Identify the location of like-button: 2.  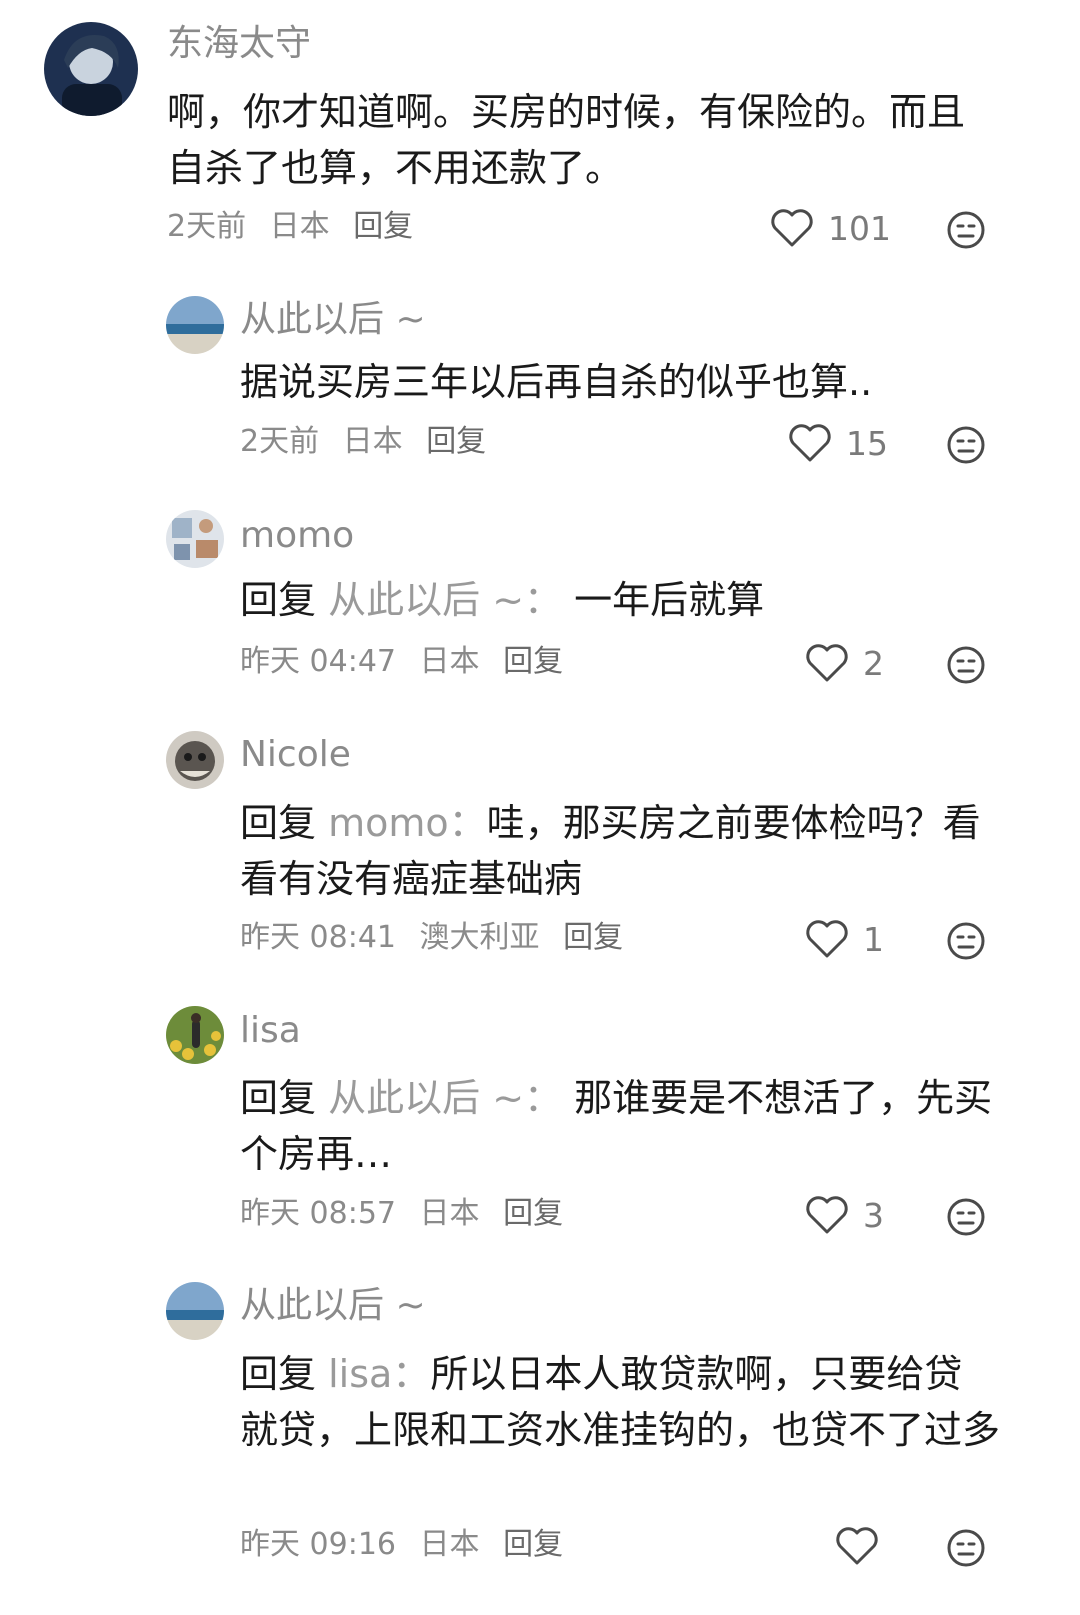
(844, 663).